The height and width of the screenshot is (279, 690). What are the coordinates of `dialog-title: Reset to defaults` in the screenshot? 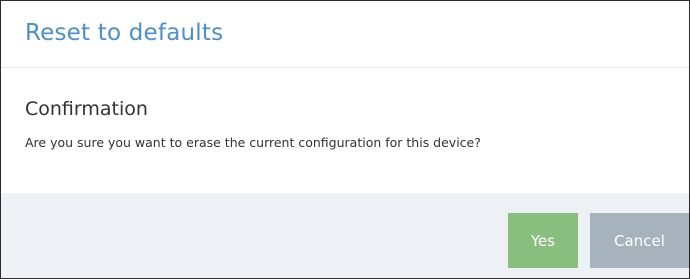 It's located at (124, 32).